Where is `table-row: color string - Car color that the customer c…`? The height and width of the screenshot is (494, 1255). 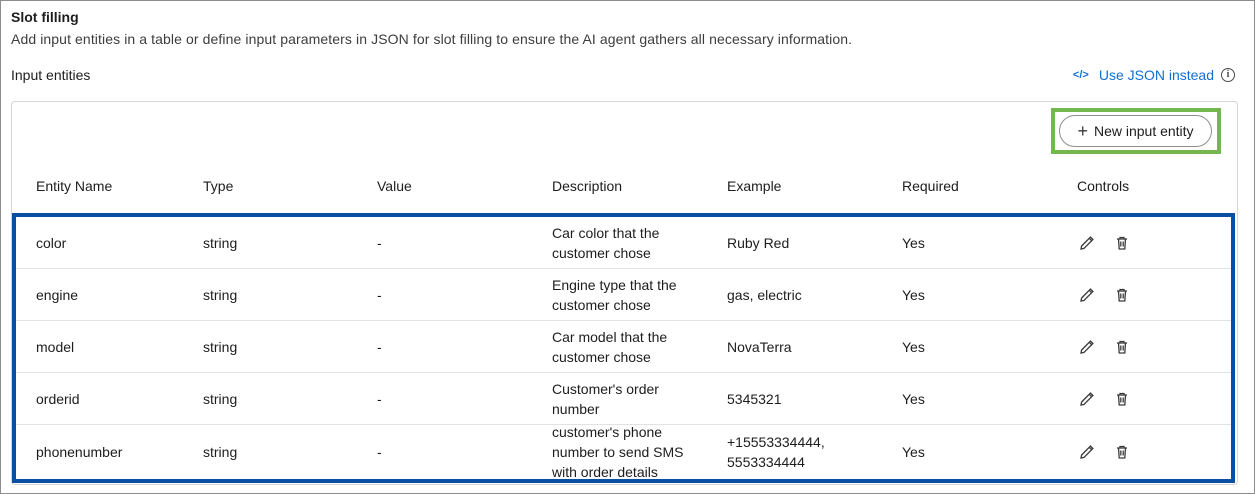
table-row: color string - Car color that the customer c… is located at coordinates (623, 243).